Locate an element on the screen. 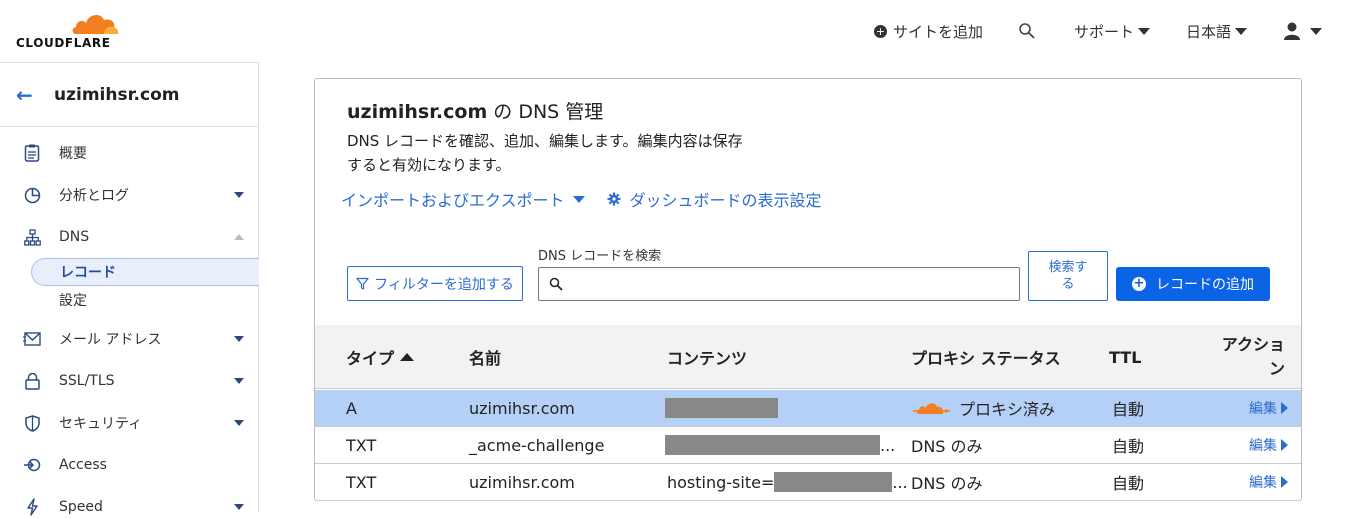  arrow-left-icon: ← is located at coordinates (26, 95).